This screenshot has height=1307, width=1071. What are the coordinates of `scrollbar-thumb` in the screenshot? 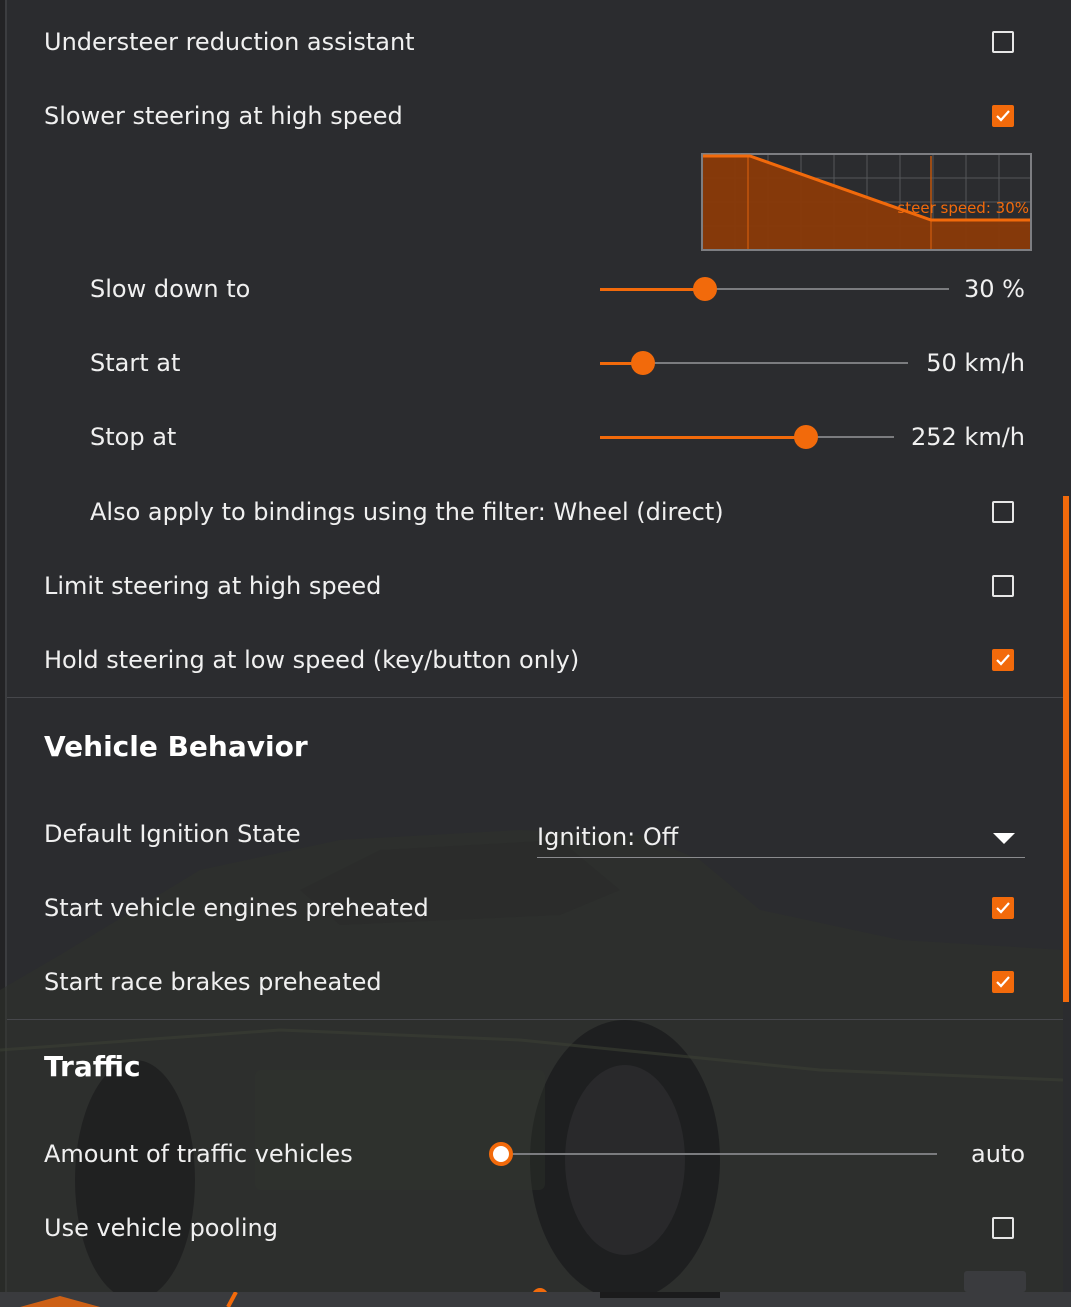 It's located at (1066, 749).